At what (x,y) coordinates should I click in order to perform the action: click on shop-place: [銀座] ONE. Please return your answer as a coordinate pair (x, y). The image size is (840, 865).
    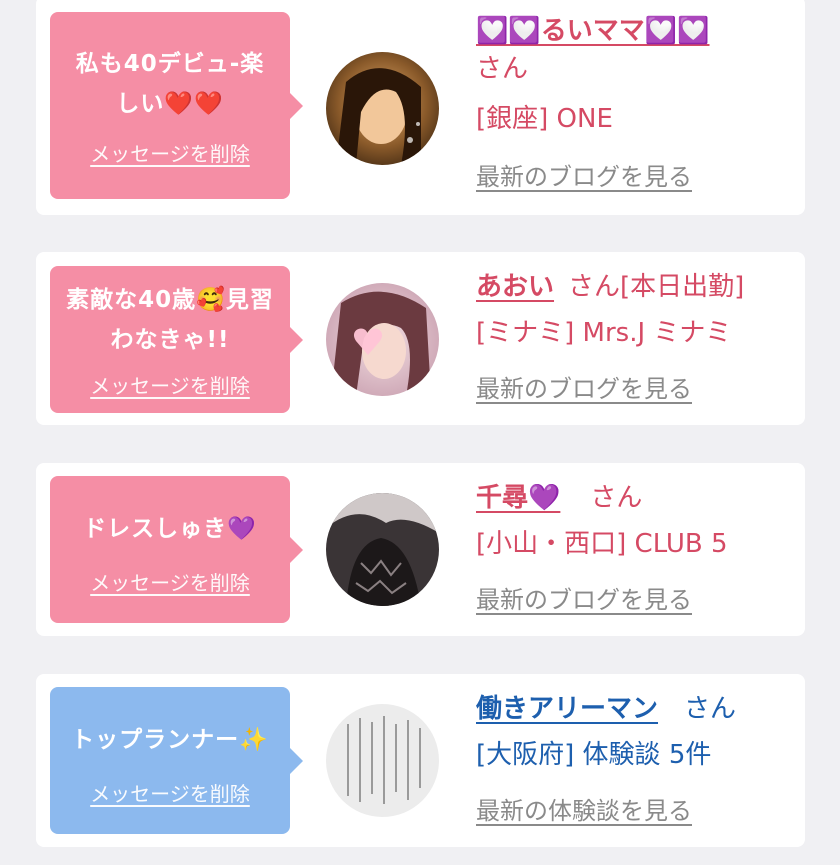
    Looking at the image, I should click on (544, 119).